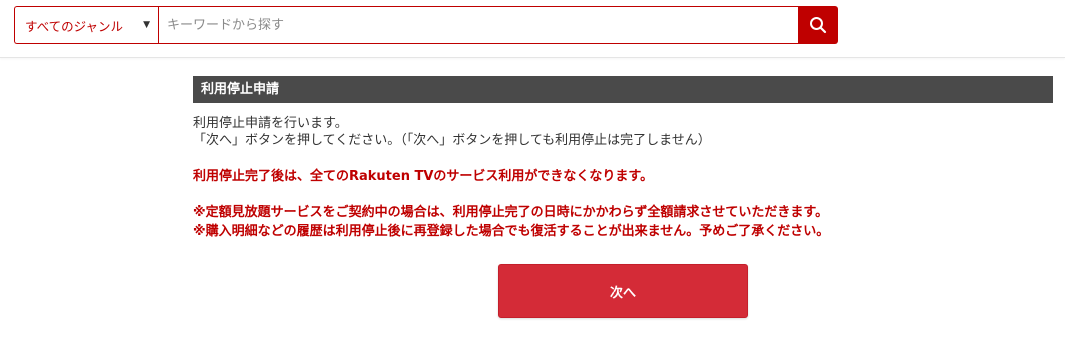 The width and height of the screenshot is (1065, 351). I want to click on caret-down-icon: ▼, so click(146, 25).